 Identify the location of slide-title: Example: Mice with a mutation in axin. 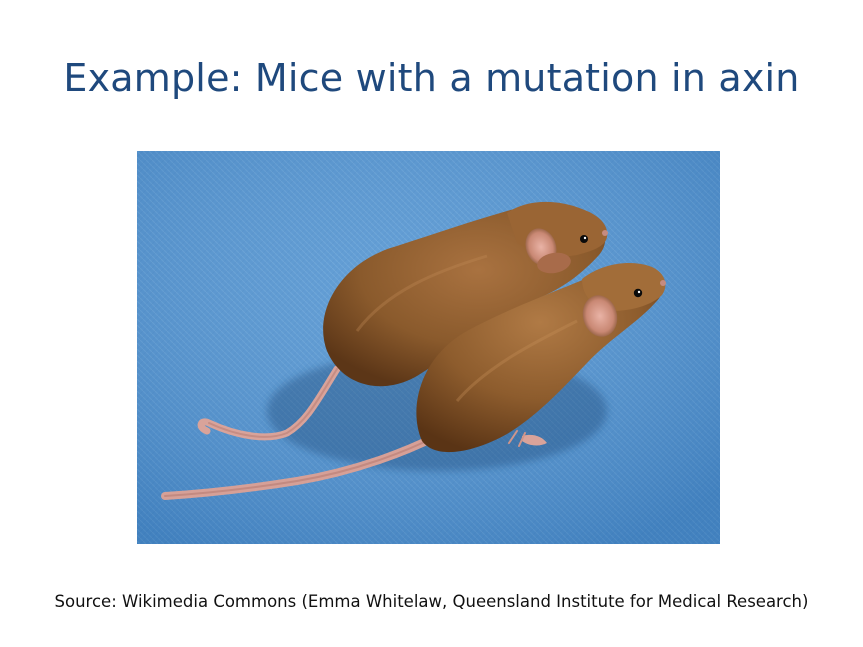
(431, 78).